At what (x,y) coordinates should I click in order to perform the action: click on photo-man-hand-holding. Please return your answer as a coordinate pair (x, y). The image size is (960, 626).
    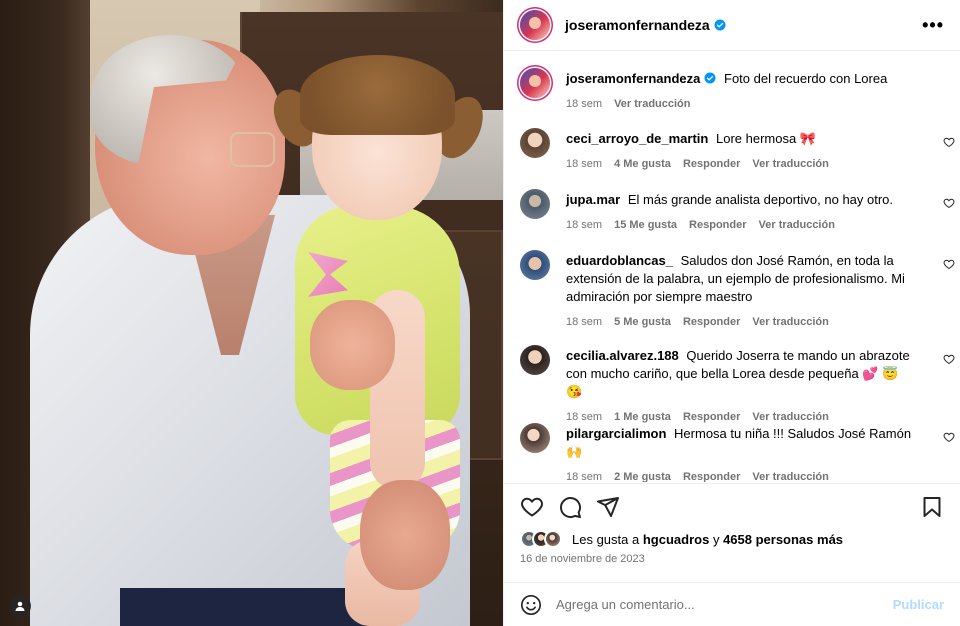
    Looking at the image, I should click on (405, 535).